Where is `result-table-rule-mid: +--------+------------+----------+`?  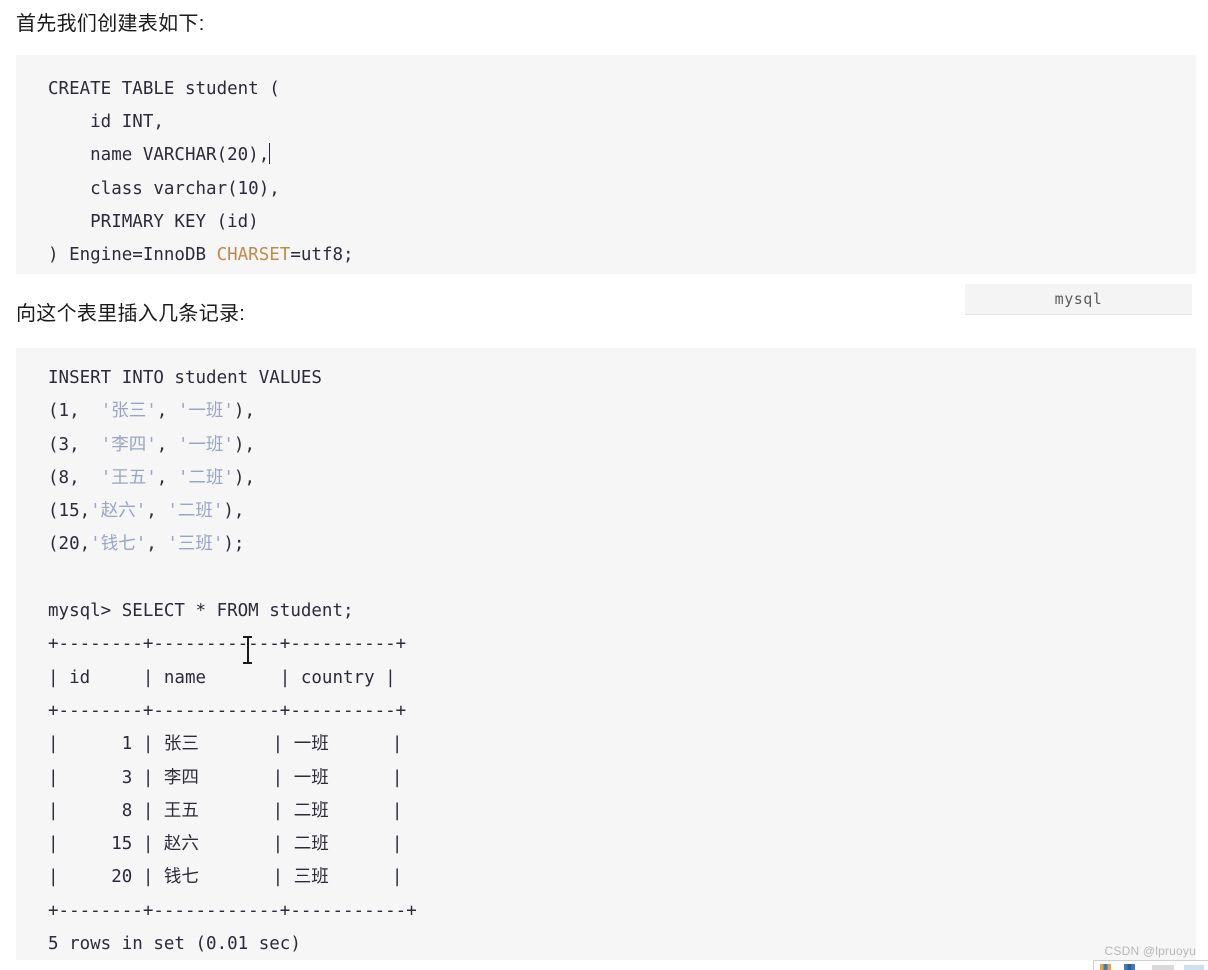 result-table-rule-mid: +--------+------------+----------+ is located at coordinates (227, 710).